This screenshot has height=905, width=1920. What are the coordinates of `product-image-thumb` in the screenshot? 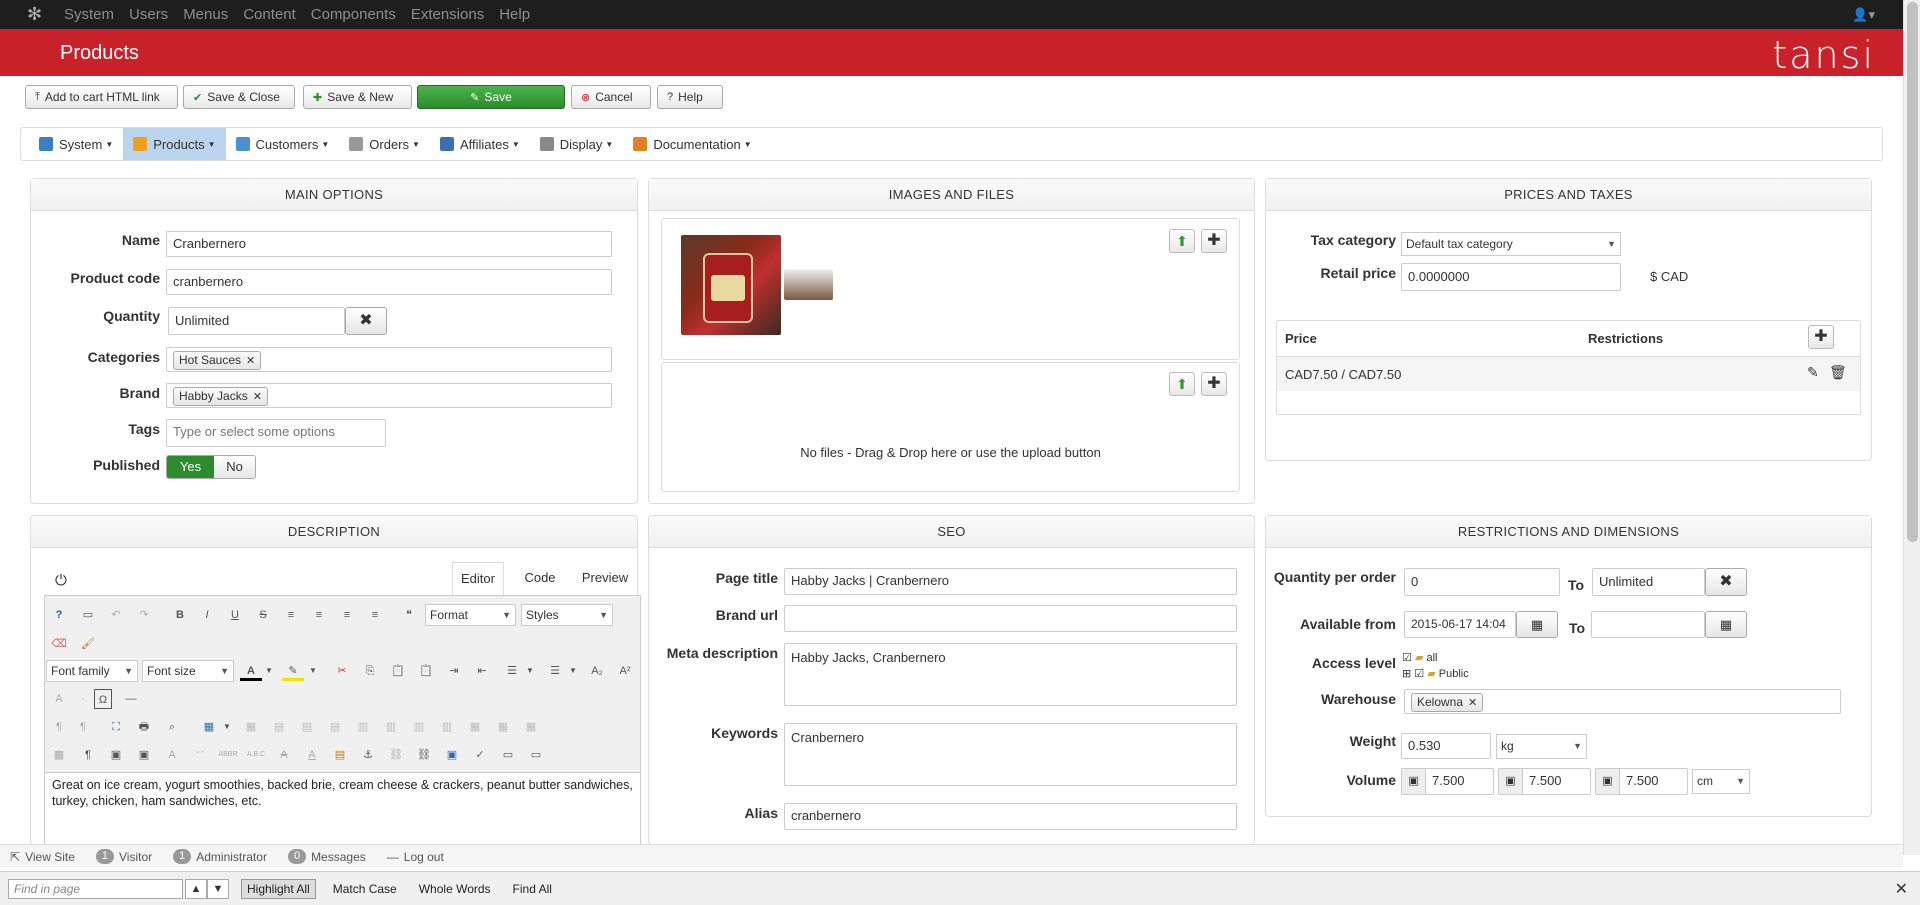 It's located at (808, 284).